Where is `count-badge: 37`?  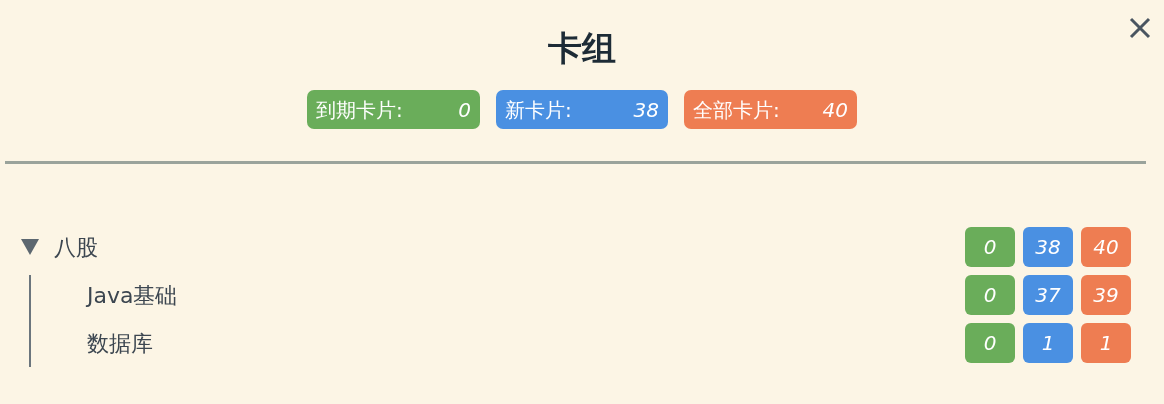
count-badge: 37 is located at coordinates (1048, 295).